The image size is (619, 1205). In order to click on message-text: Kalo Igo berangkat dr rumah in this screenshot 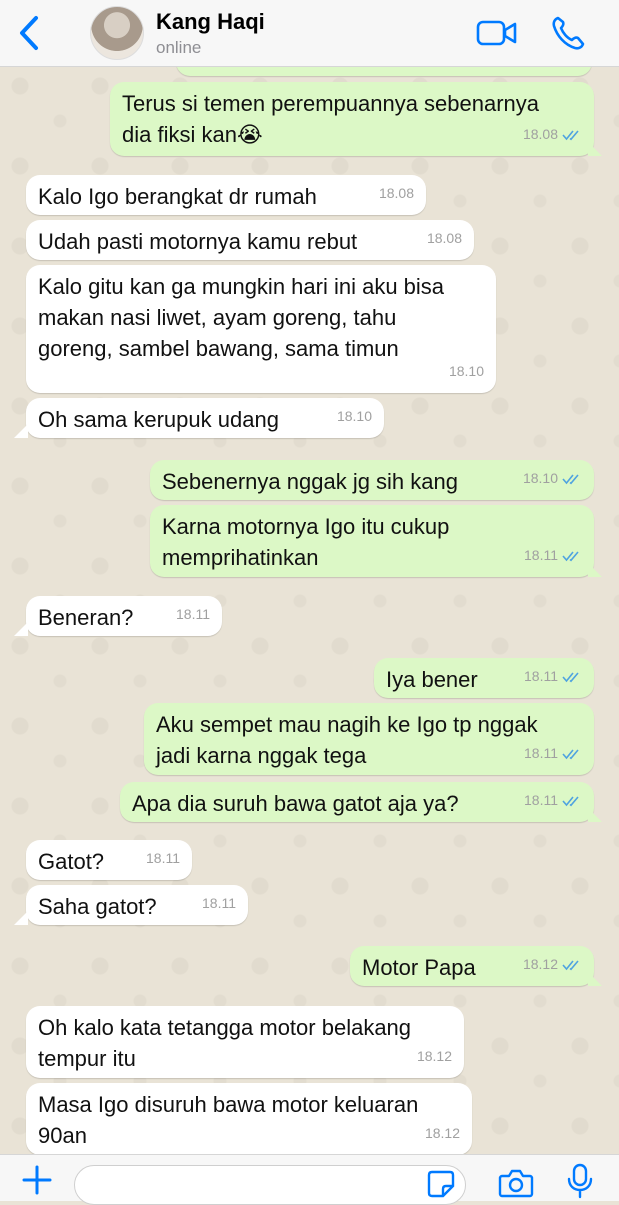, I will do `click(177, 196)`.